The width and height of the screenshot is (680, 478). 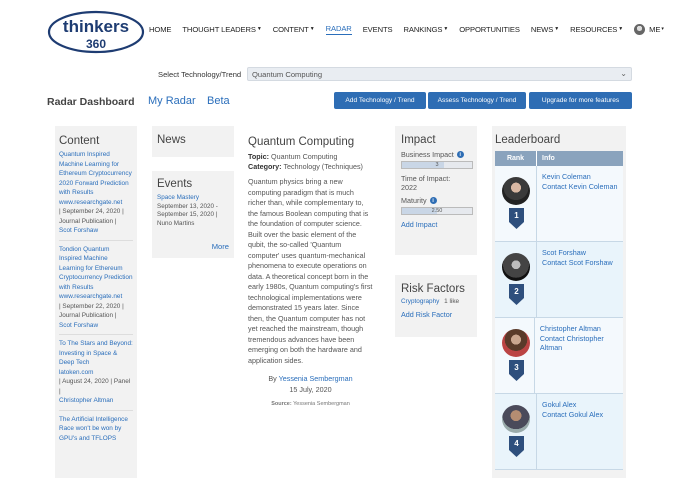 I want to click on add-technology-button: Add Technology / Trend, so click(x=380, y=100).